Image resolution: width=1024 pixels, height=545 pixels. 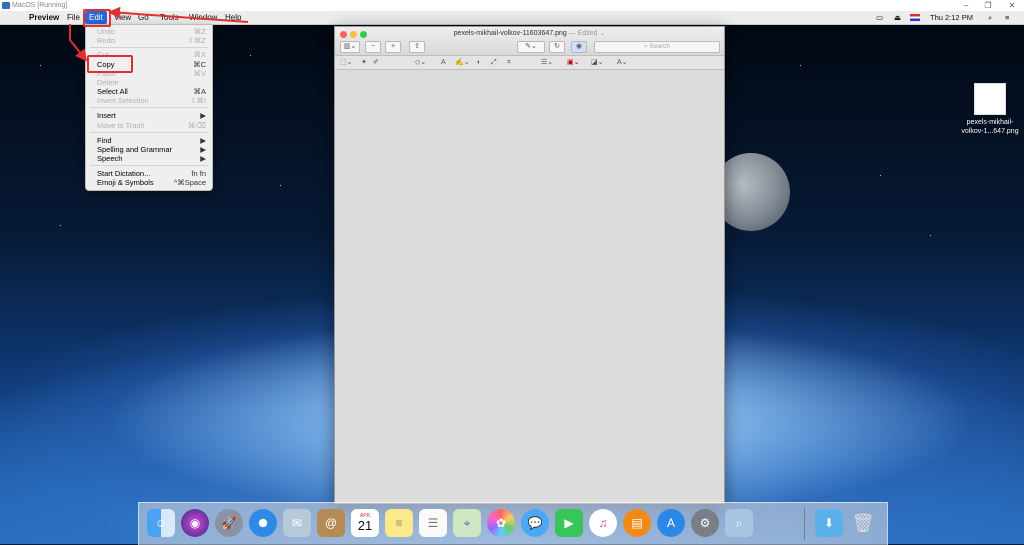 What do you see at coordinates (365, 525) in the screenshot?
I see `calendar-day: 21` at bounding box center [365, 525].